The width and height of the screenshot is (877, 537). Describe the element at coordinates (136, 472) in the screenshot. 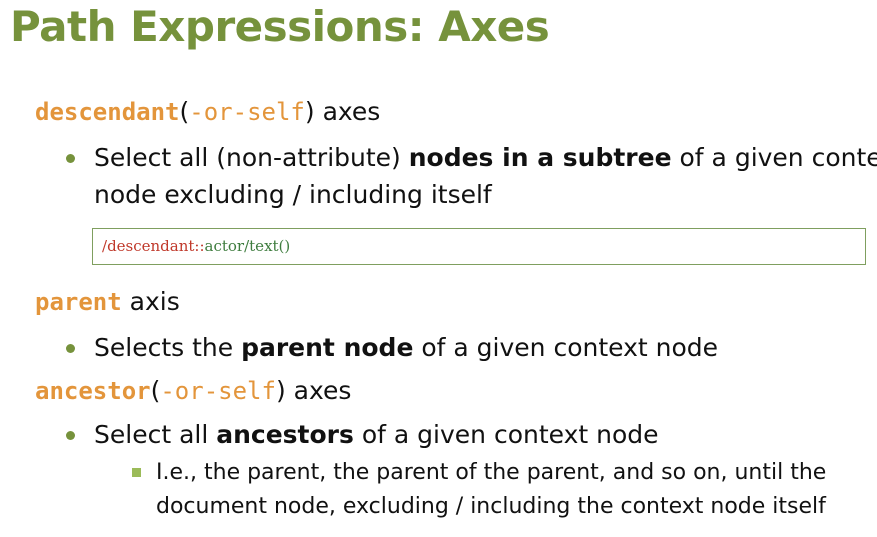

I see `sub-bullet-square-icon` at that location.